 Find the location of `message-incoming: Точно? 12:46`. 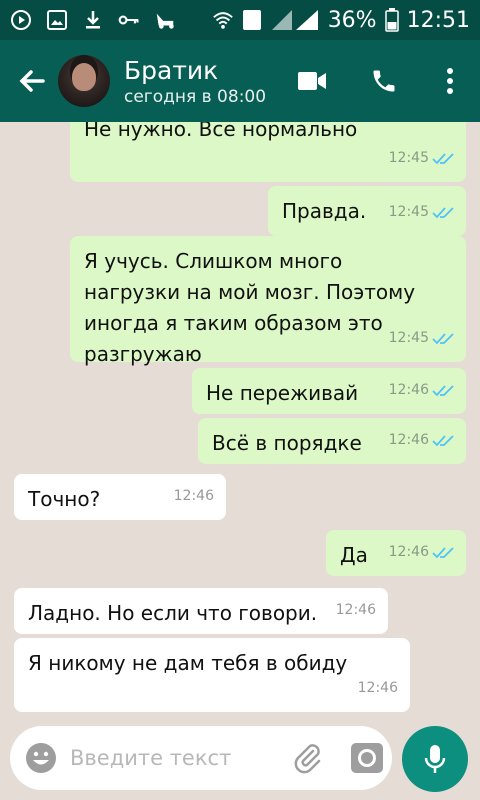

message-incoming: Точно? 12:46 is located at coordinates (120, 497).